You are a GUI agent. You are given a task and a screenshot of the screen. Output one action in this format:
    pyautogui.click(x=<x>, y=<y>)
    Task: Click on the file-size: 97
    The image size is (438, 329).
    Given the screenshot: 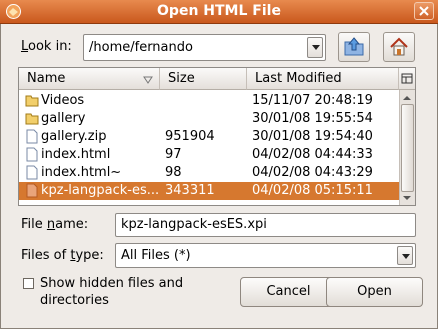 What is the action you would take?
    pyautogui.click(x=173, y=154)
    